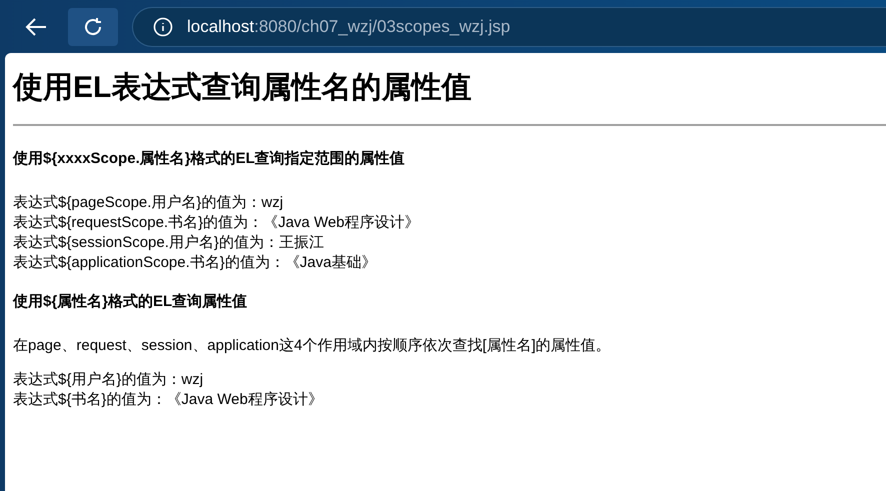 This screenshot has width=886, height=491. What do you see at coordinates (209, 159) in the screenshot?
I see `section-heading: 使用${xxxxScope.属性名}格式的EL查询指定范围的属性值` at bounding box center [209, 159].